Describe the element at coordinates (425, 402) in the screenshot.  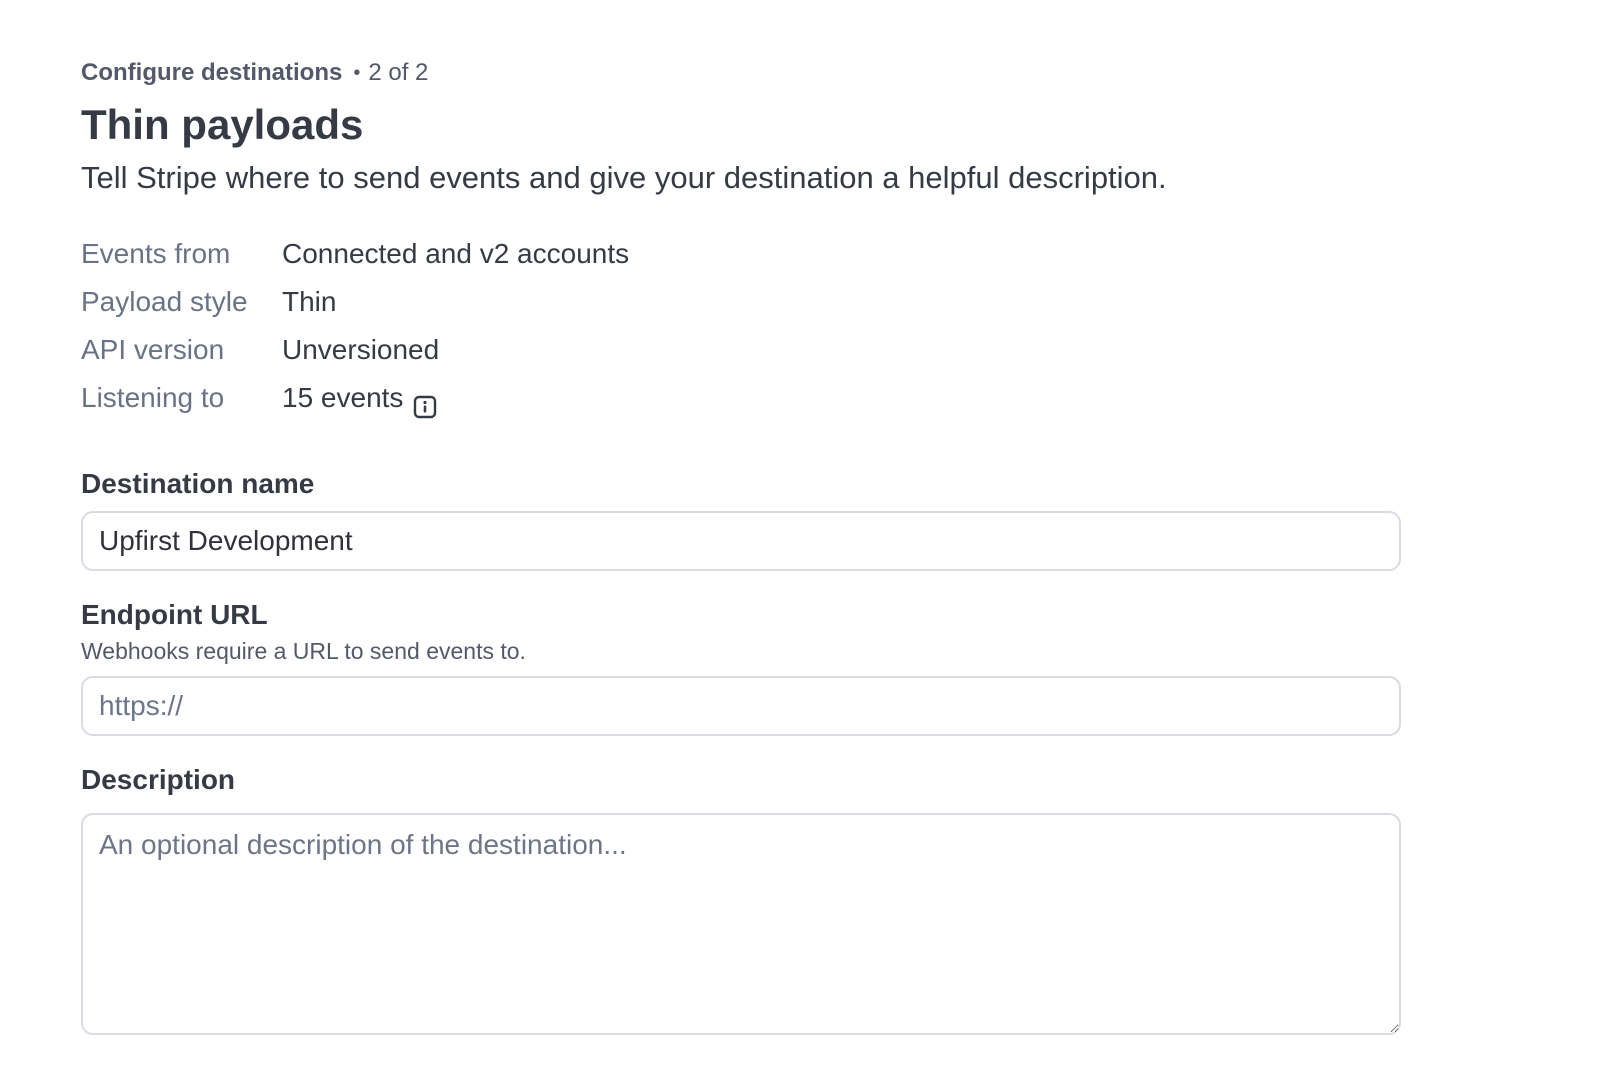
I see `info-icon` at that location.